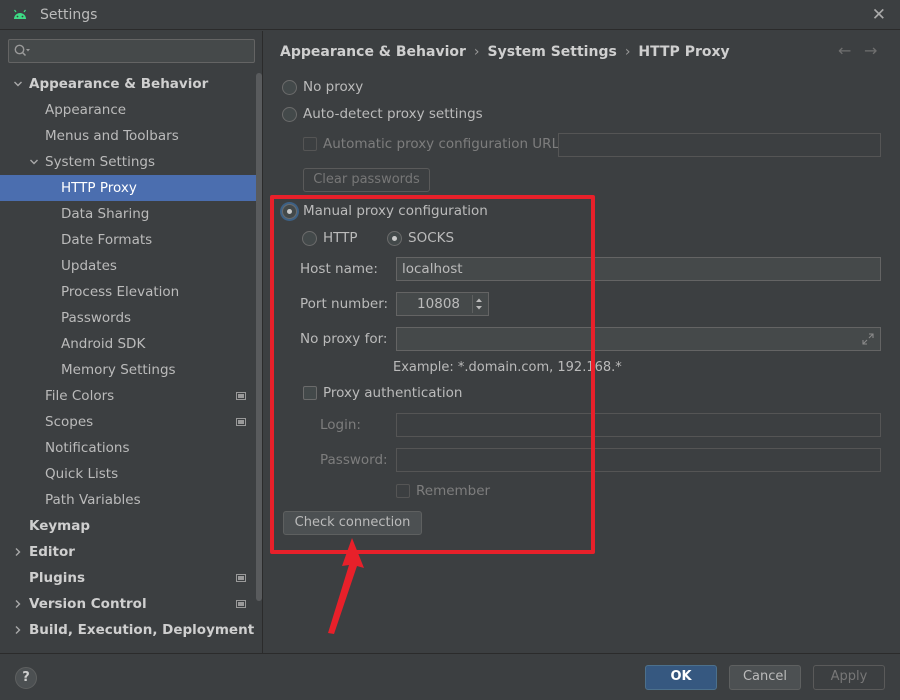 This screenshot has height=700, width=900. I want to click on sidebar-item-appearance-behavior: Appearance & Behavior, so click(131, 84).